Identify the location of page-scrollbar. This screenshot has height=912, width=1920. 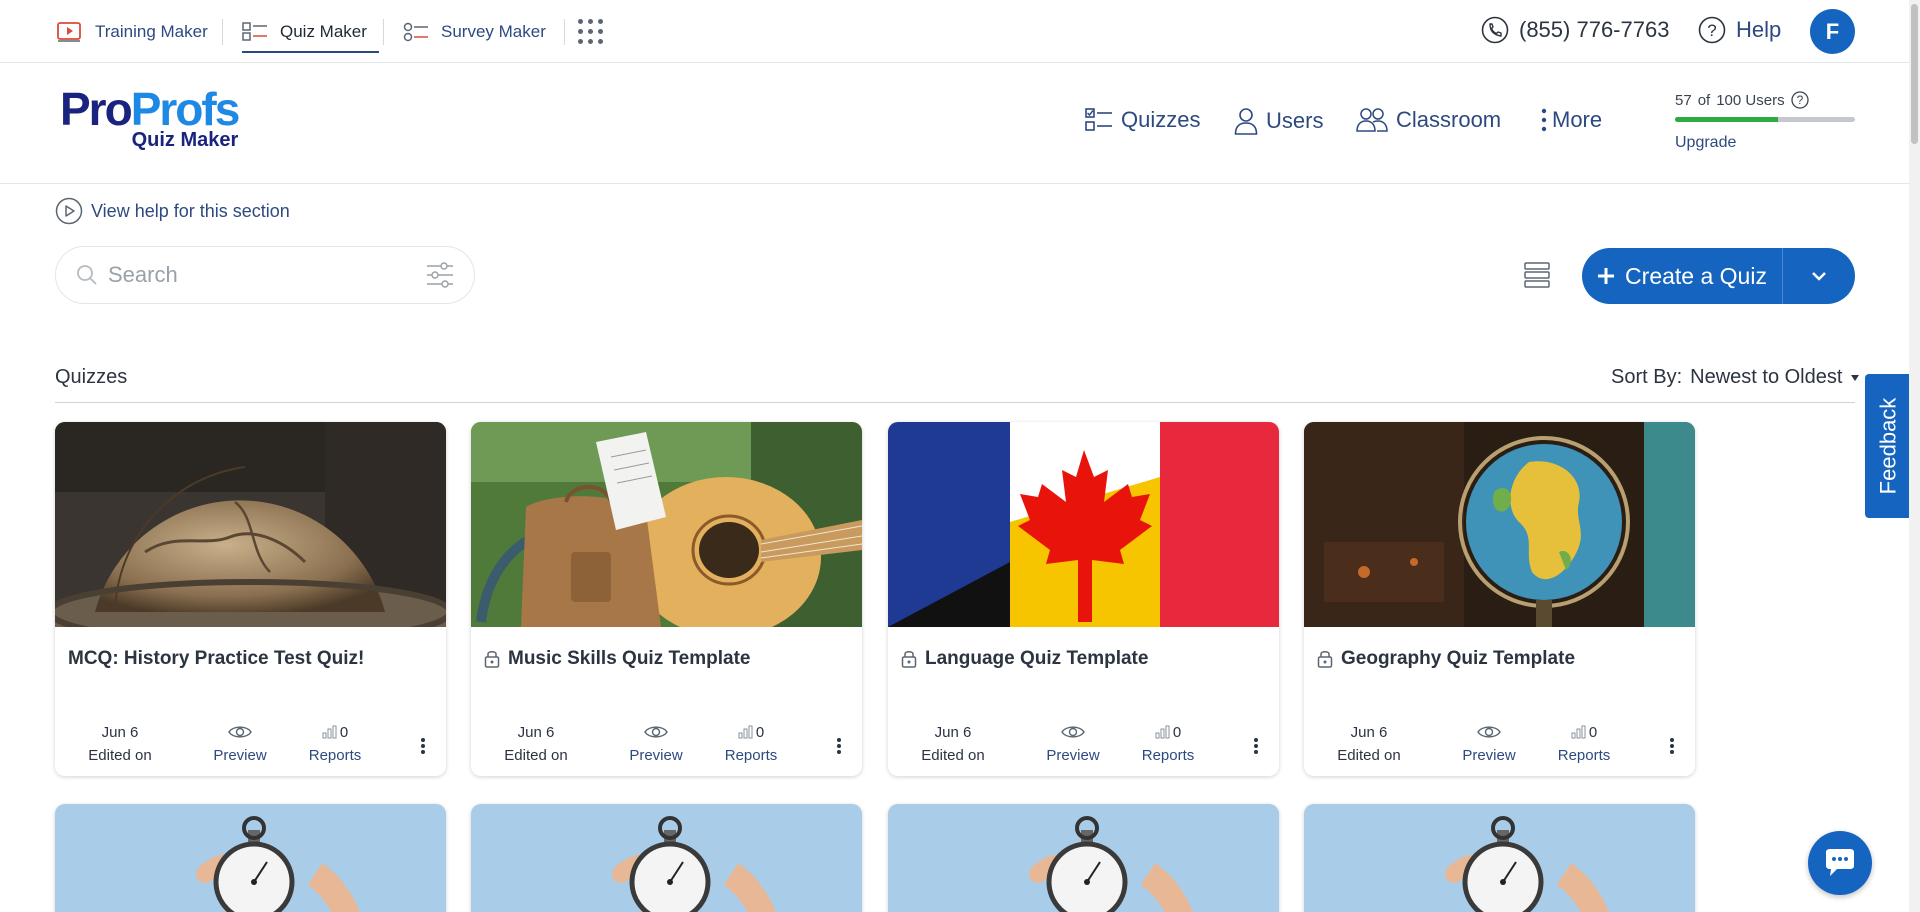
(1914, 456).